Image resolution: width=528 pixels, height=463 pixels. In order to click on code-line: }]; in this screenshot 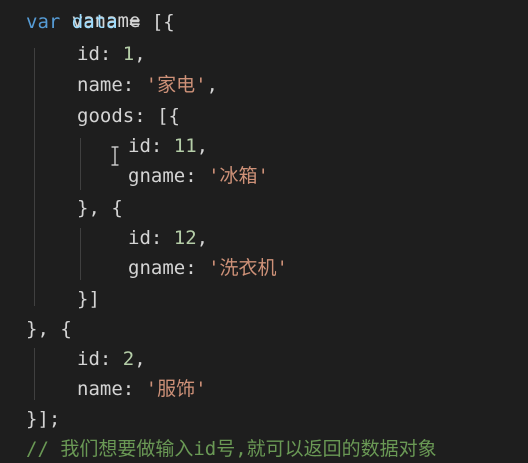, I will do `click(43, 419)`.